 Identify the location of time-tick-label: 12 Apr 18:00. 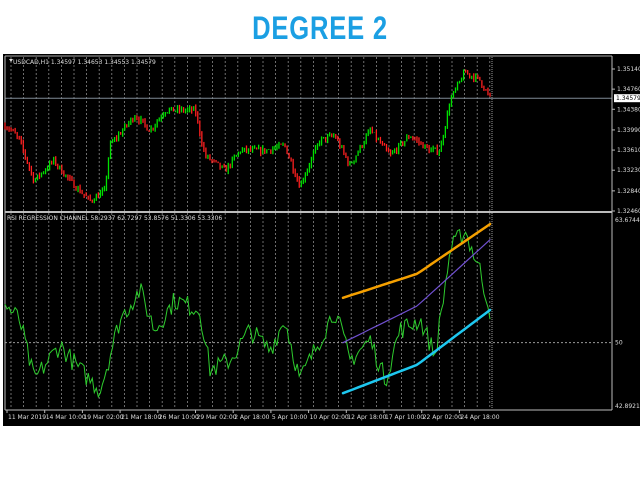
(366, 417).